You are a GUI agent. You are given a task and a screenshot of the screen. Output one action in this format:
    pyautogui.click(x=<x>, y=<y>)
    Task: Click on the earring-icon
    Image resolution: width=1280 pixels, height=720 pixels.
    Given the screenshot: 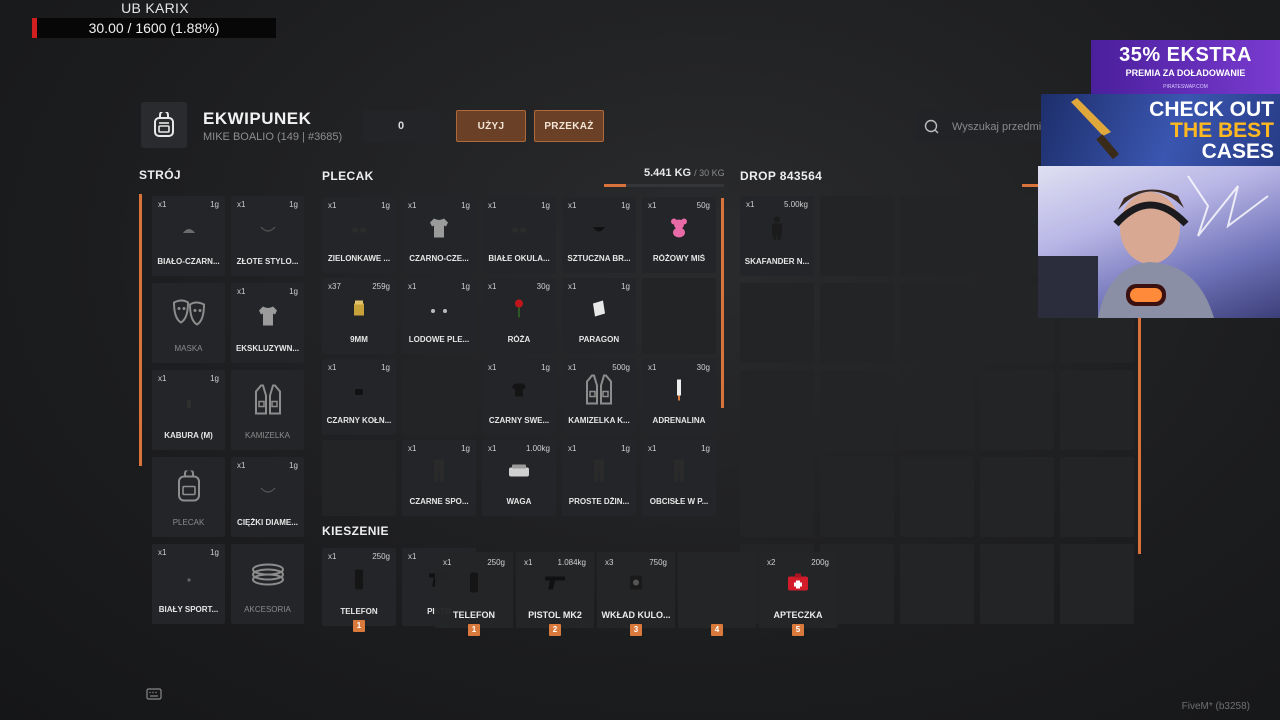 What is the action you would take?
    pyautogui.click(x=439, y=311)
    